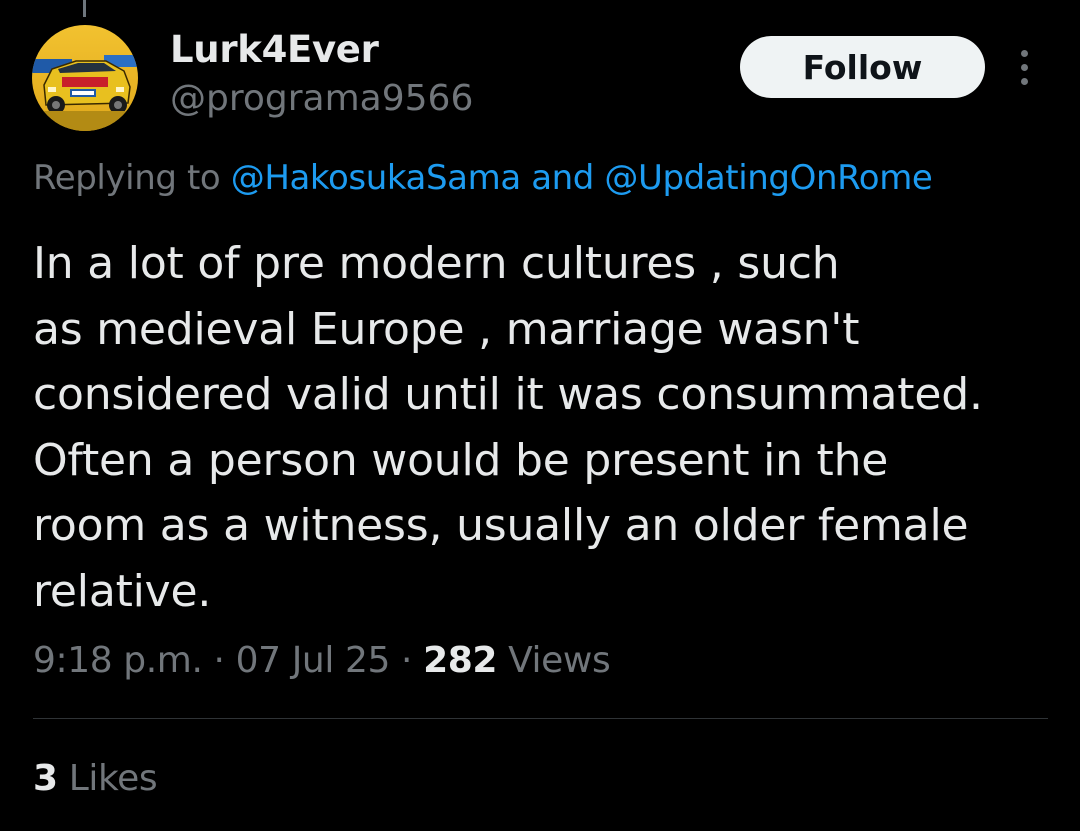 This screenshot has width=1080, height=831. I want to click on rally-car-avatar-icon, so click(85, 78).